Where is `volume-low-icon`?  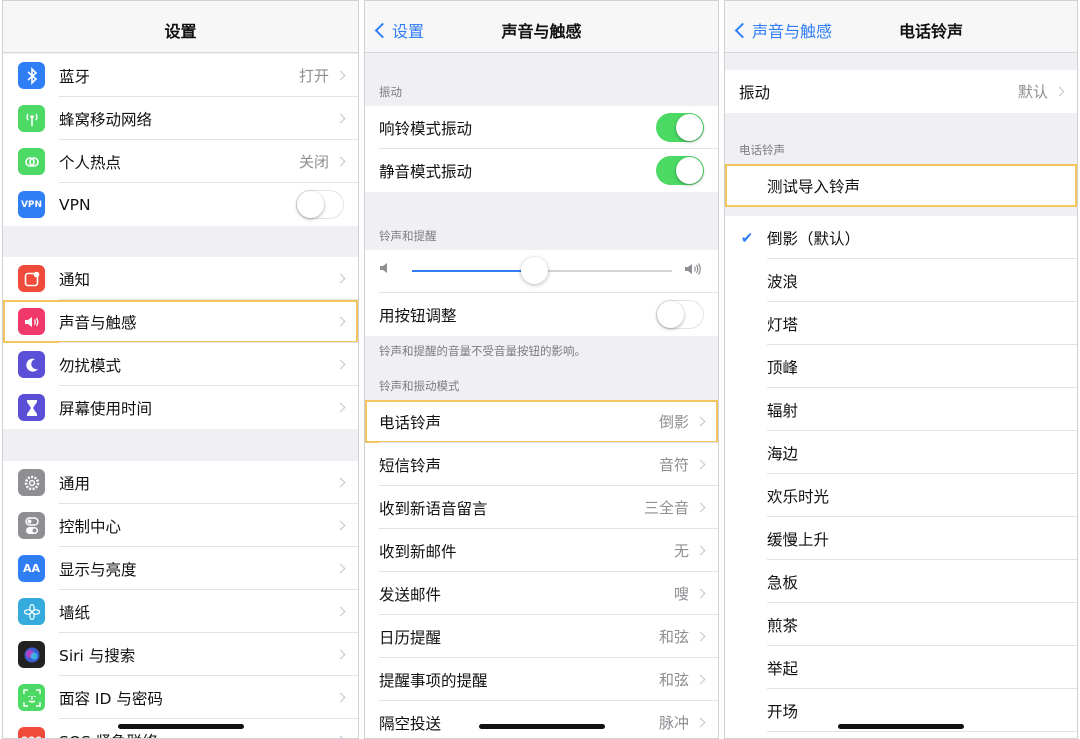
volume-low-icon is located at coordinates (384, 270).